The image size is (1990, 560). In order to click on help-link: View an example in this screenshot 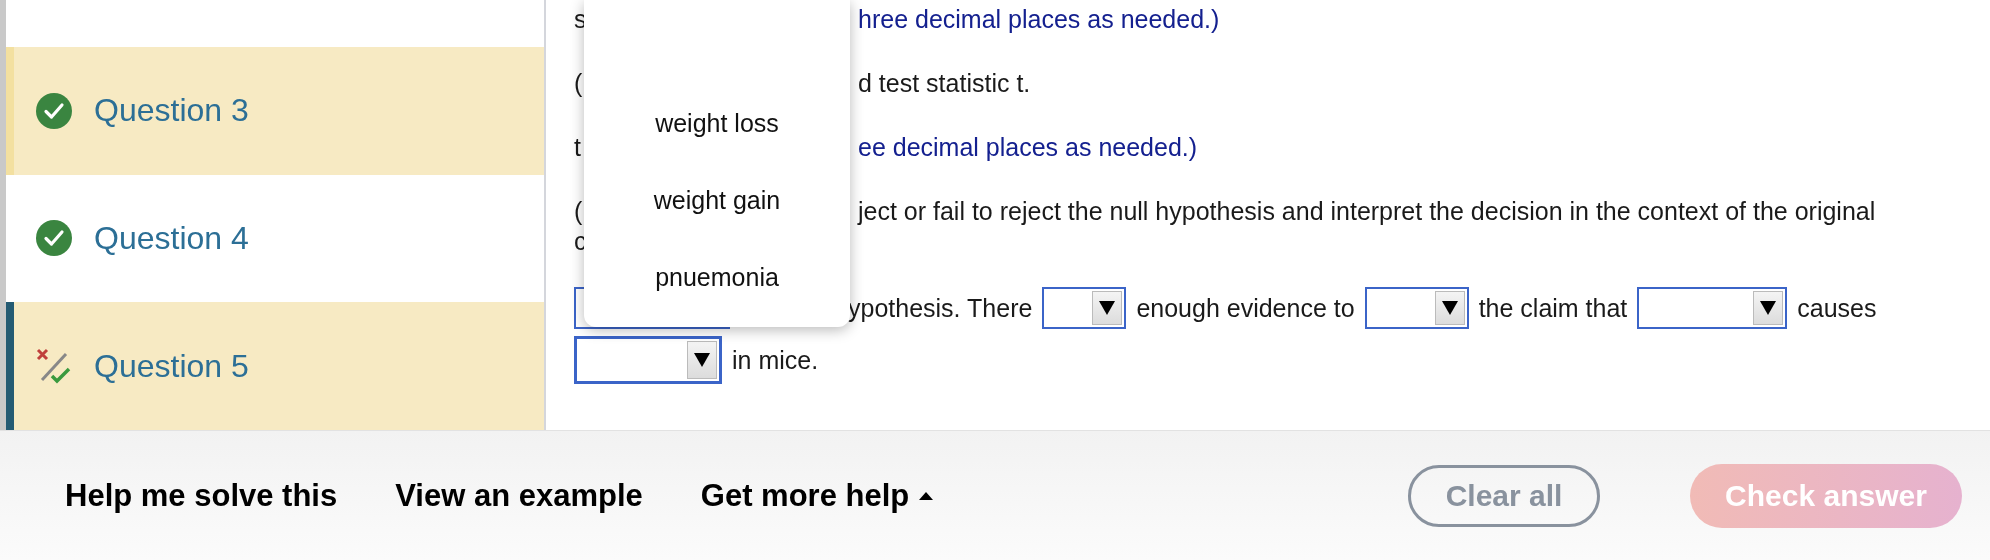, I will do `click(519, 495)`.